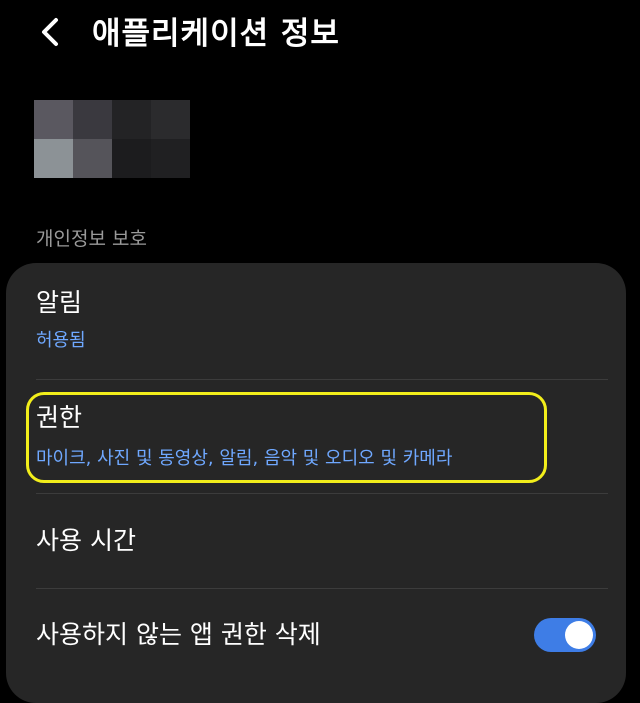  Describe the element at coordinates (216, 34) in the screenshot. I see `page-title: 애플리케이션 정보` at that location.